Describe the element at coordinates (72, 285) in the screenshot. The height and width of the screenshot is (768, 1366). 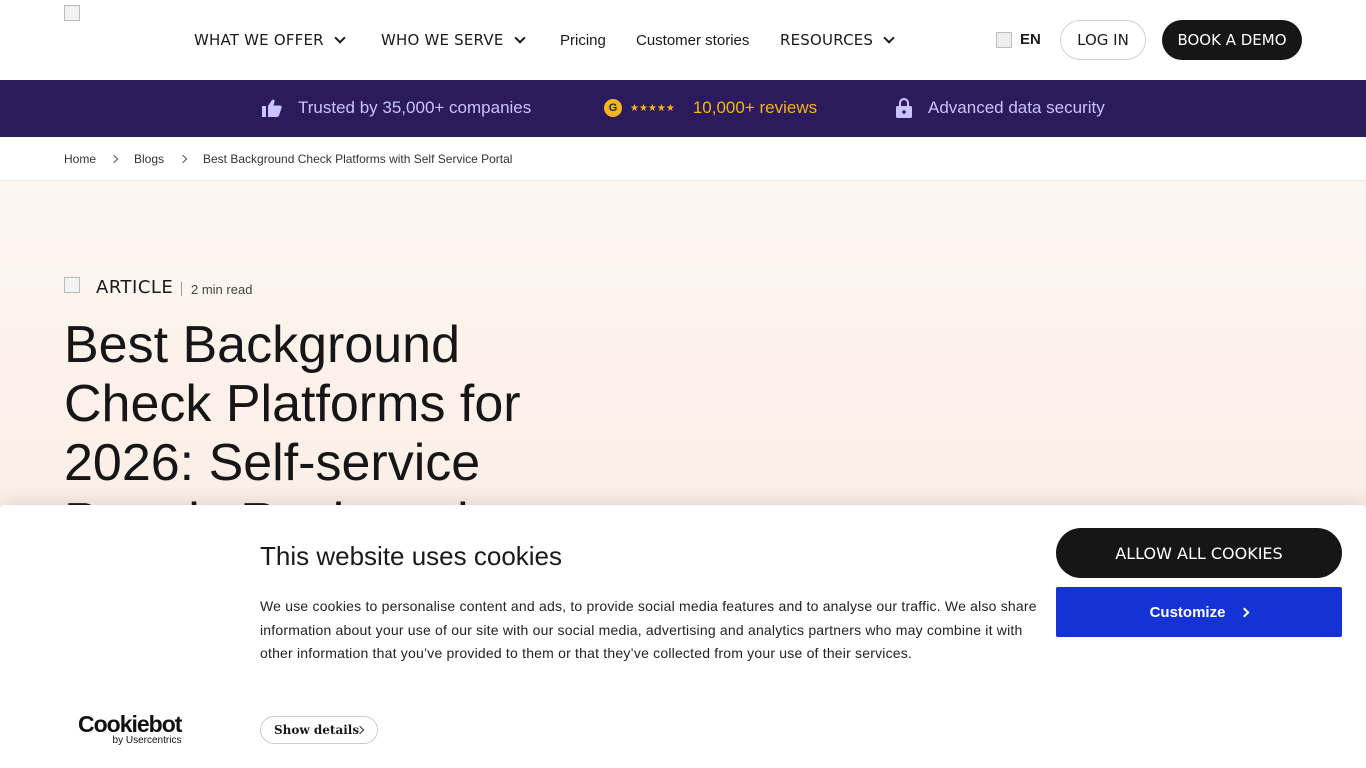
I see `article-icon` at that location.